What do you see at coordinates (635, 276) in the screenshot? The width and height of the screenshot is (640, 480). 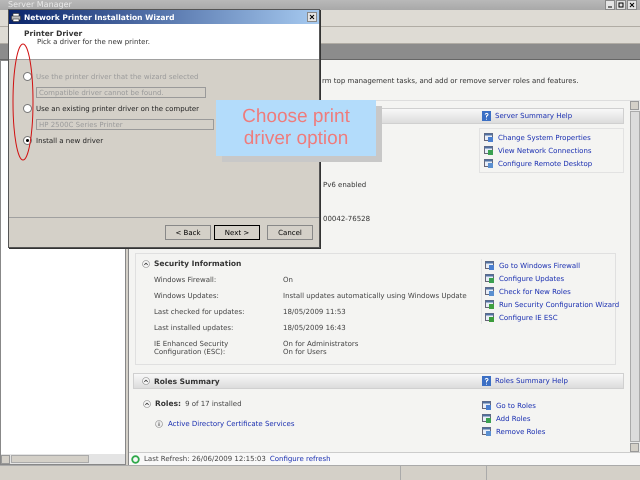 I see `vertical-scrollbar` at bounding box center [635, 276].